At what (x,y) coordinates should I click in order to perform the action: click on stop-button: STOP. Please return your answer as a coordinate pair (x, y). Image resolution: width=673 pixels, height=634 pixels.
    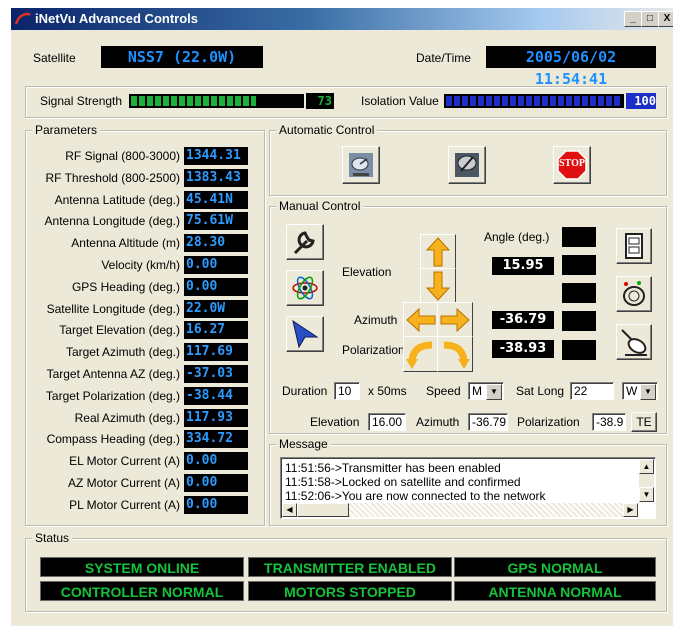
    Looking at the image, I should click on (572, 165).